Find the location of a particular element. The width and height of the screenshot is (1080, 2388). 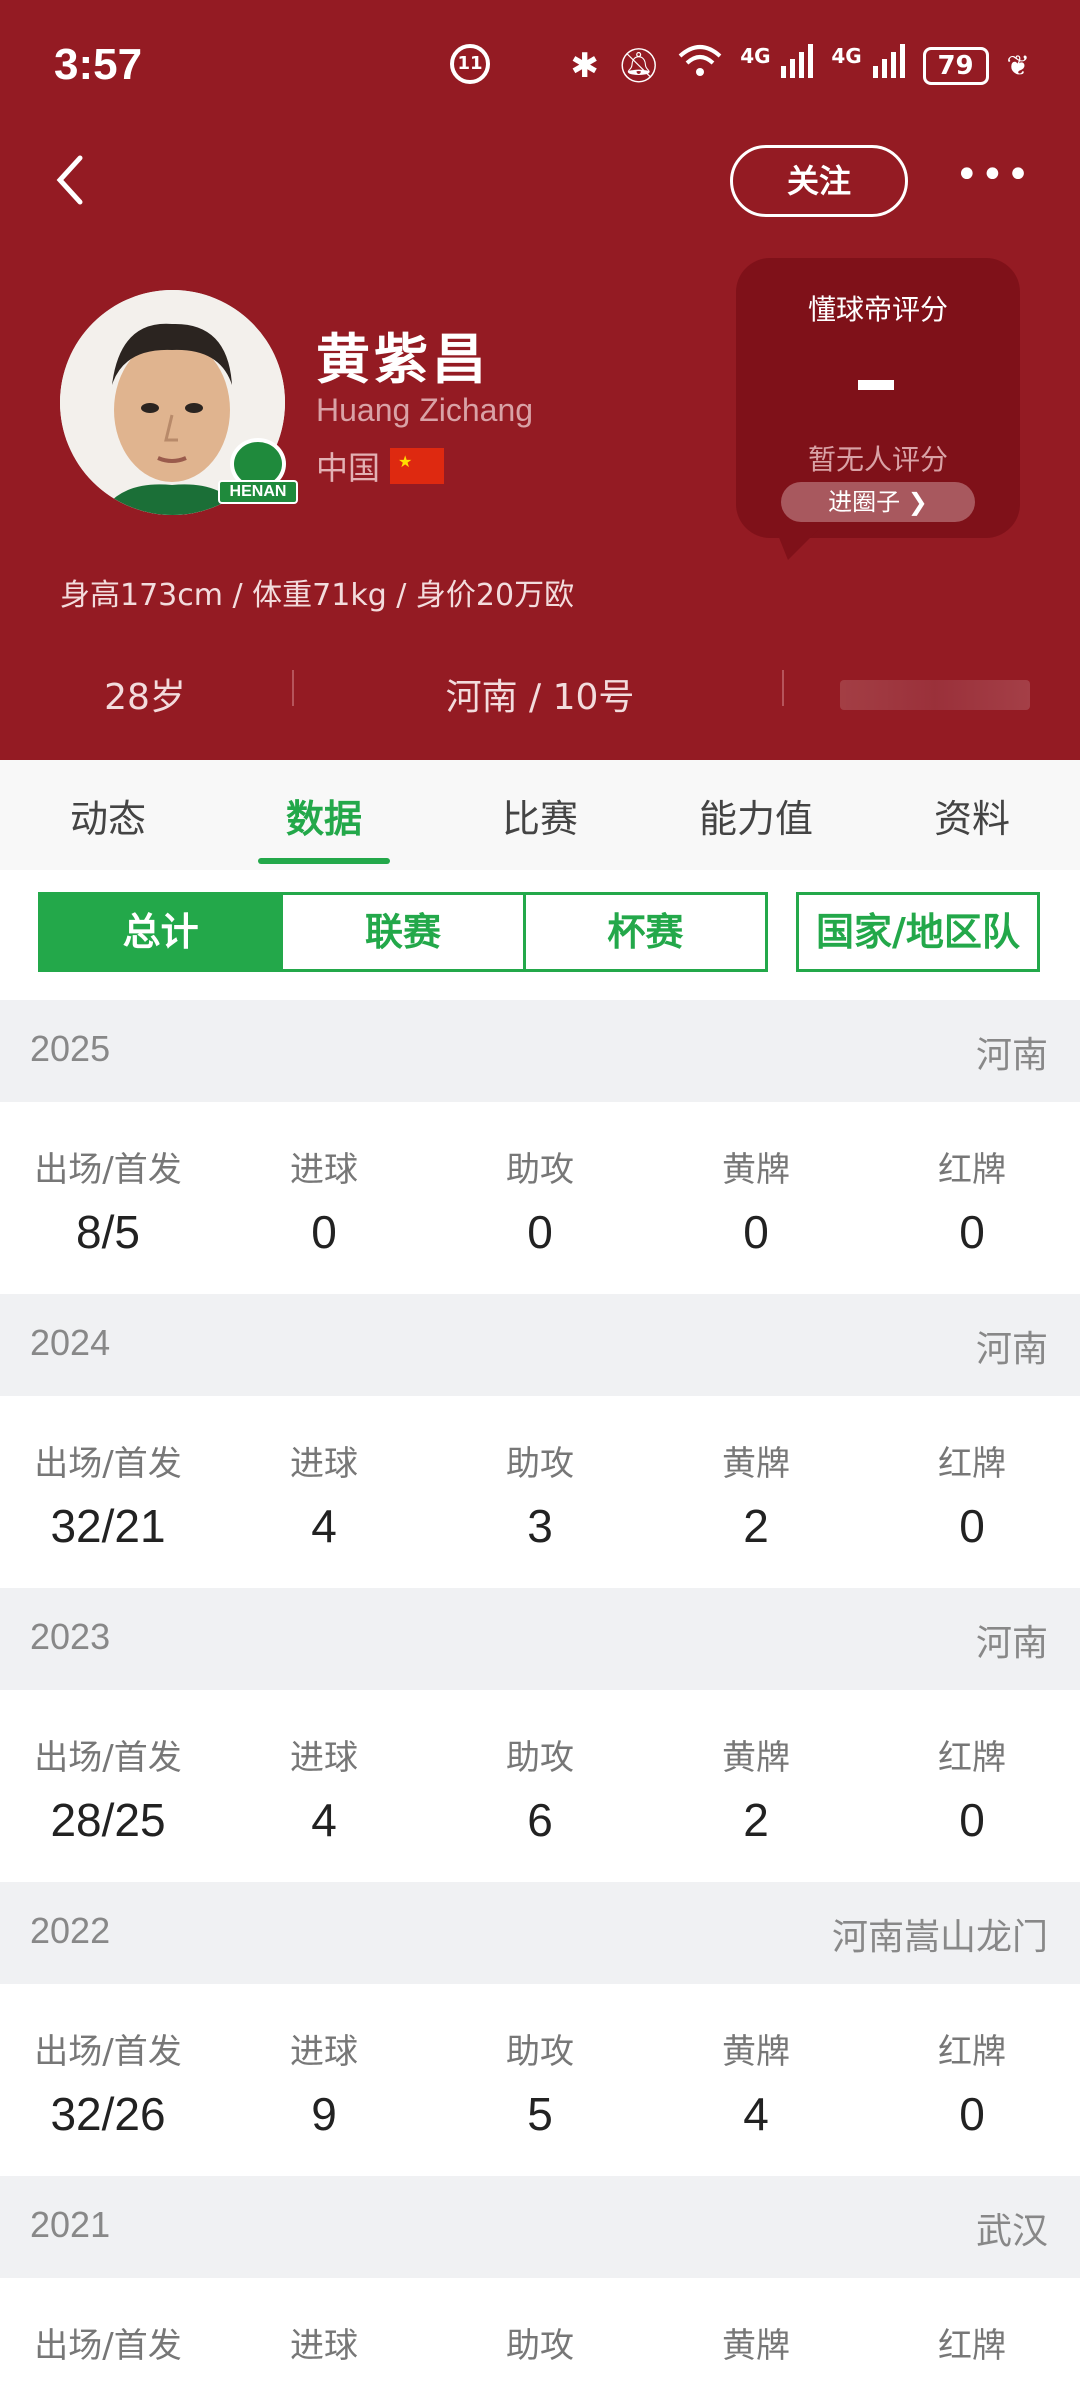

active-tab-indicator is located at coordinates (324, 861).